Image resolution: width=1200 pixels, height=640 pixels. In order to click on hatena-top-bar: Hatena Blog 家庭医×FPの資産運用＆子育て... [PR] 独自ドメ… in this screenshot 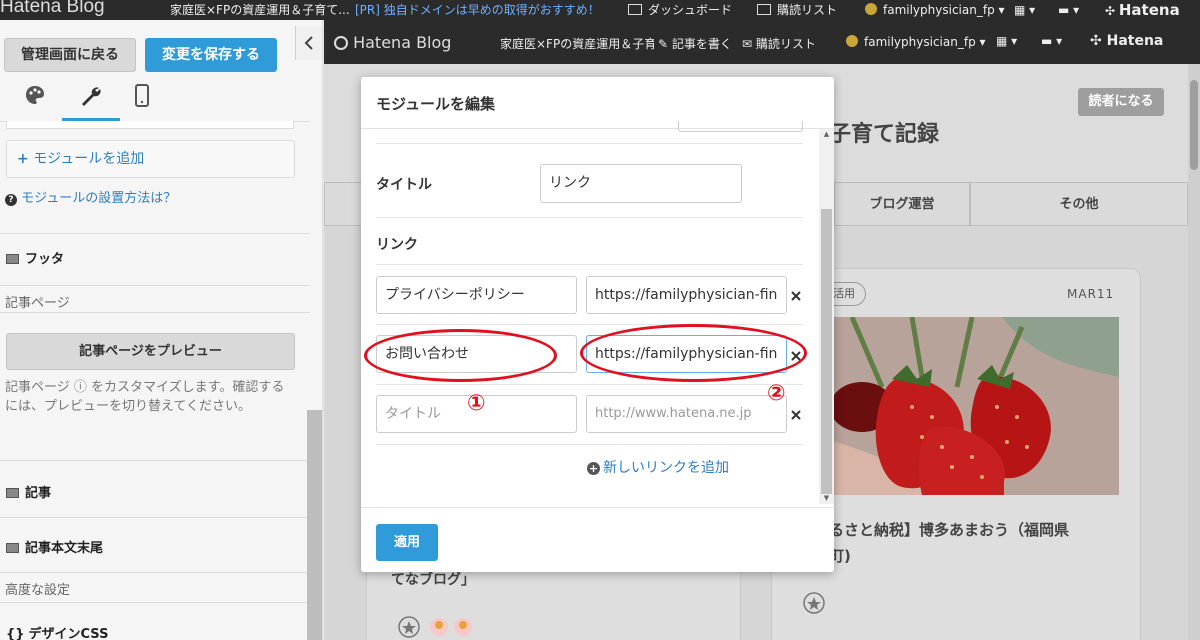, I will do `click(600, 10)`.